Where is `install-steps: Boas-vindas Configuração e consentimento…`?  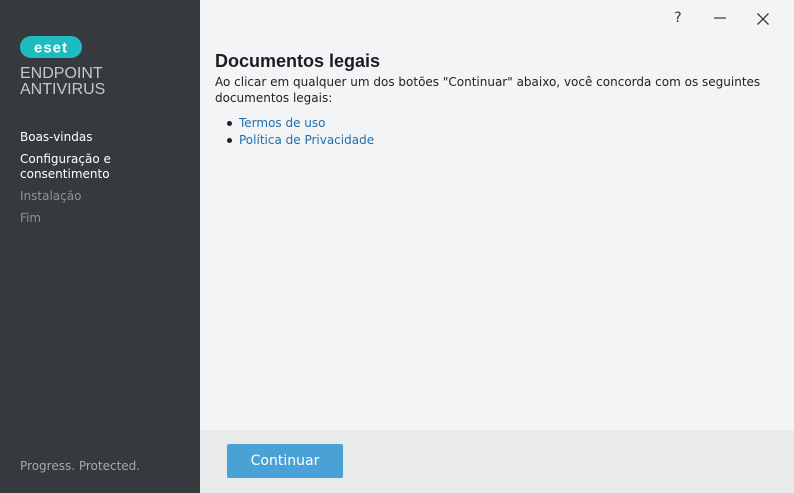 install-steps: Boas-vindas Configuração e consentimento… is located at coordinates (105, 181).